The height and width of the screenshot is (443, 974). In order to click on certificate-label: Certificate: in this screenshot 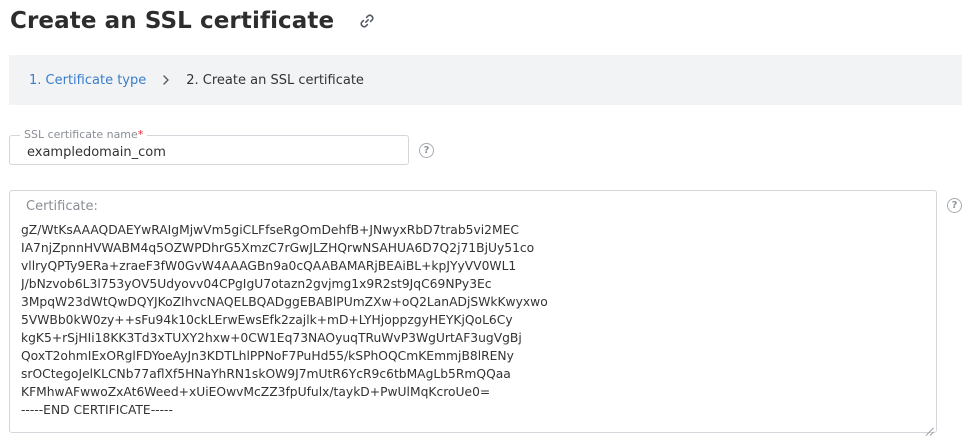, I will do `click(62, 206)`.